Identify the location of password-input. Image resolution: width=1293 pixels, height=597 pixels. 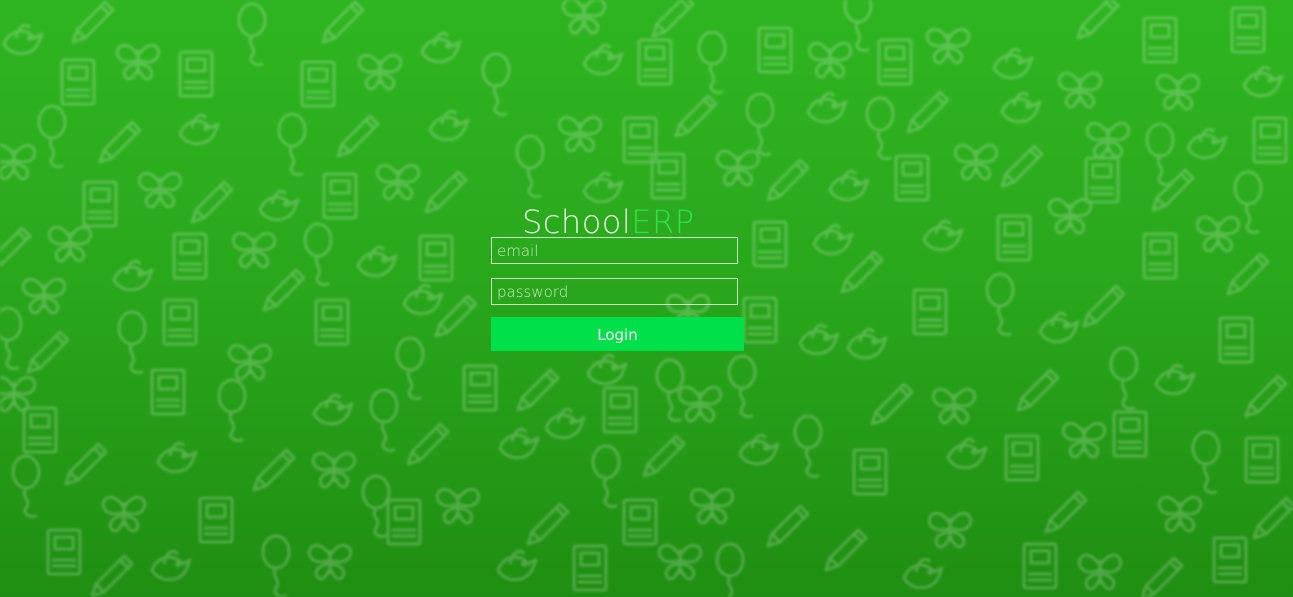
(614, 291).